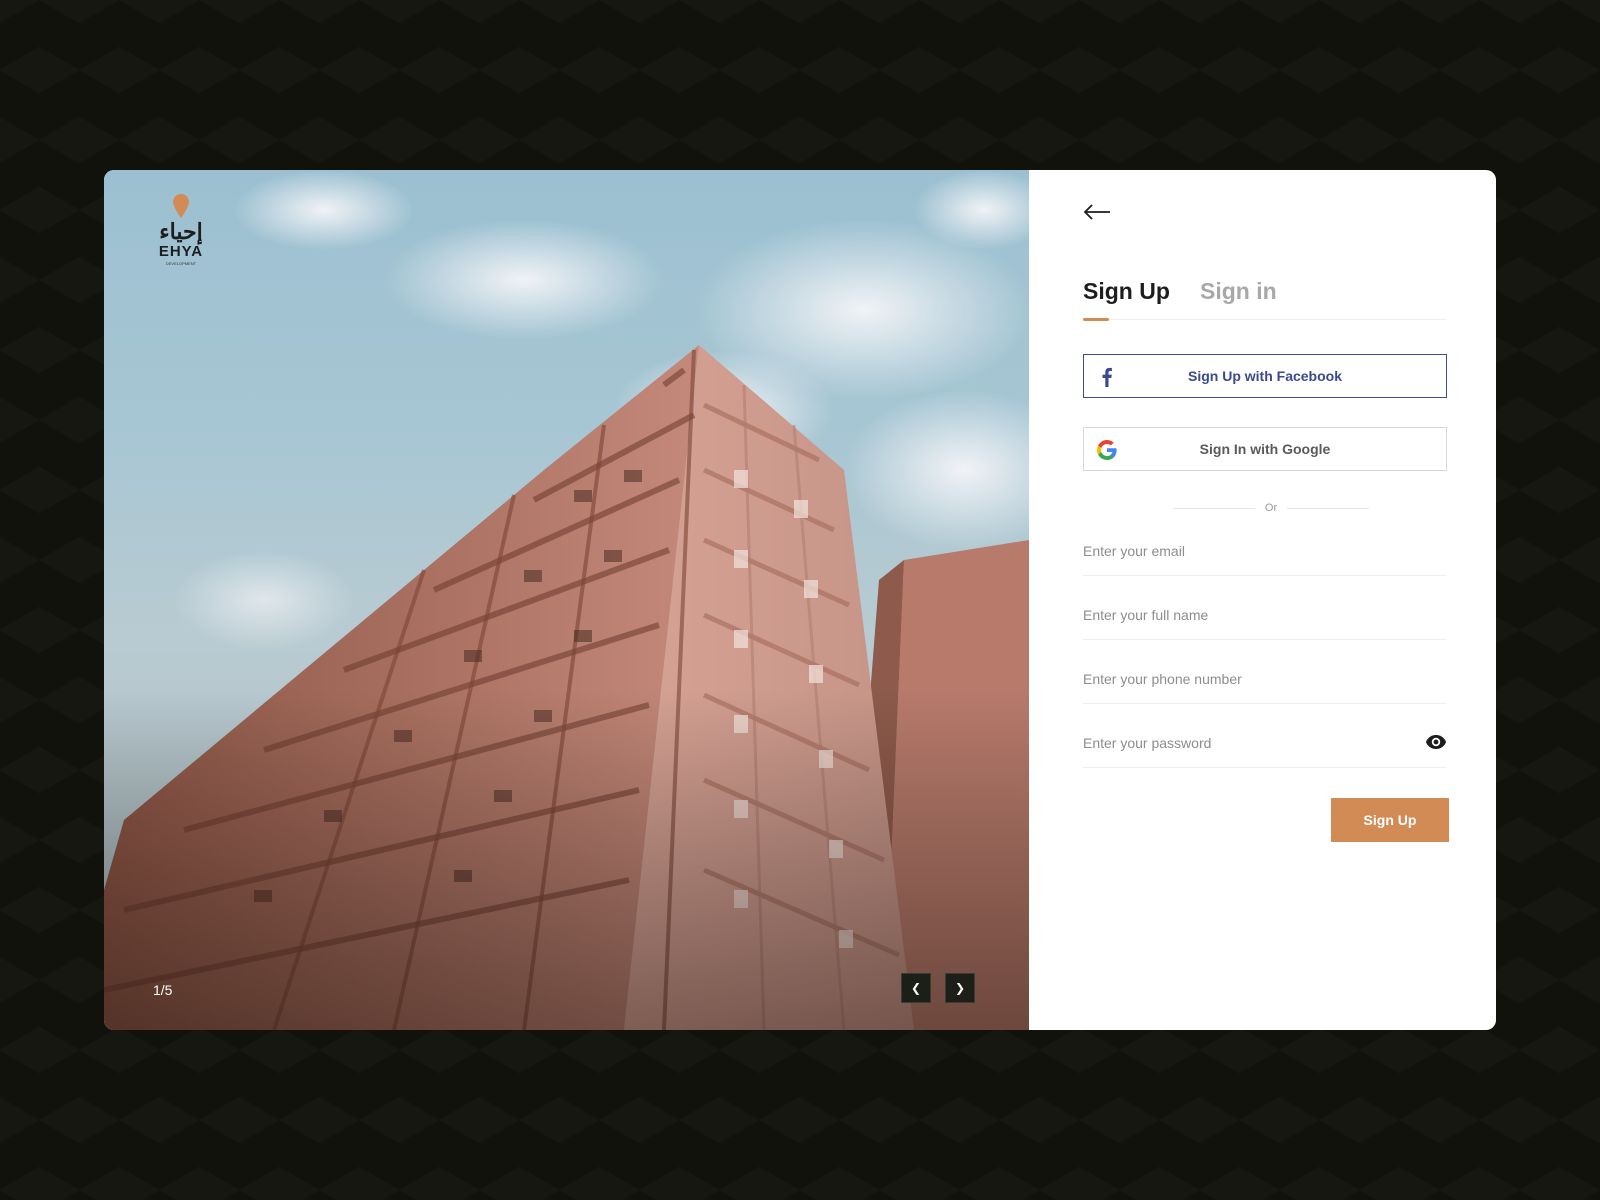 The image size is (1600, 1200). Describe the element at coordinates (1243, 743) in the screenshot. I see `password-input` at that location.